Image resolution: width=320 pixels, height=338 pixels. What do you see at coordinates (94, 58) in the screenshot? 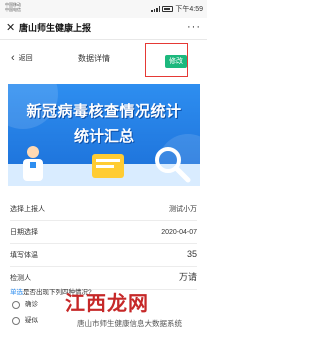
I see `page-title: 数据详情` at bounding box center [94, 58].